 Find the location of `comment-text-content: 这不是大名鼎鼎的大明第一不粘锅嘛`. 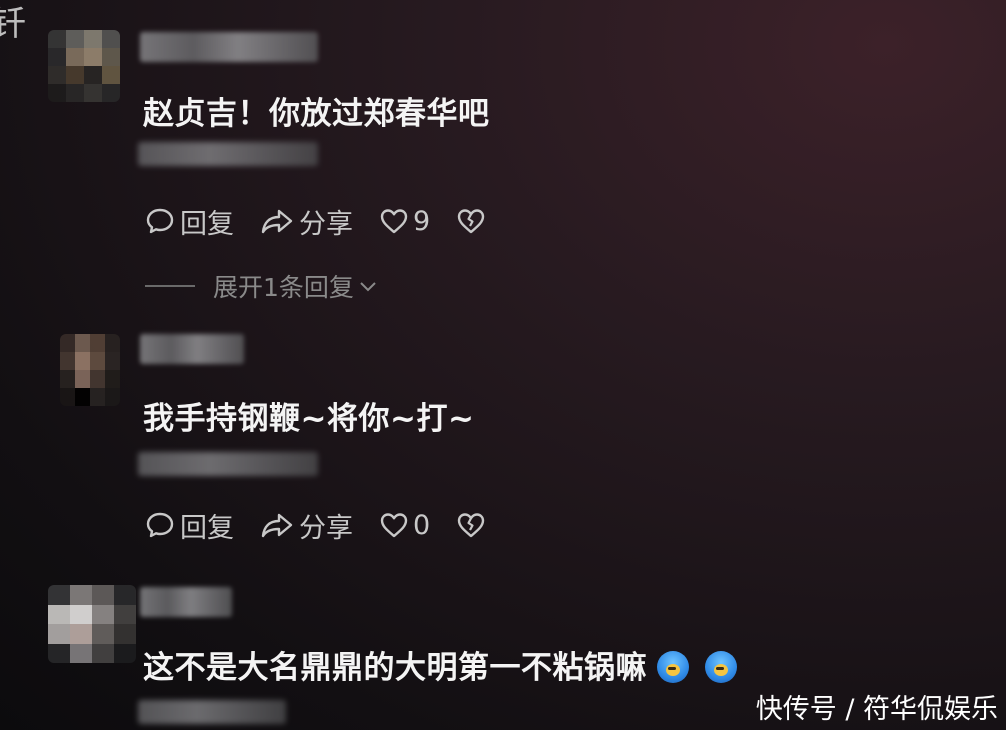

comment-text-content: 这不是大名鼎鼎的大明第一不粘锅嘛 is located at coordinates (395, 668).